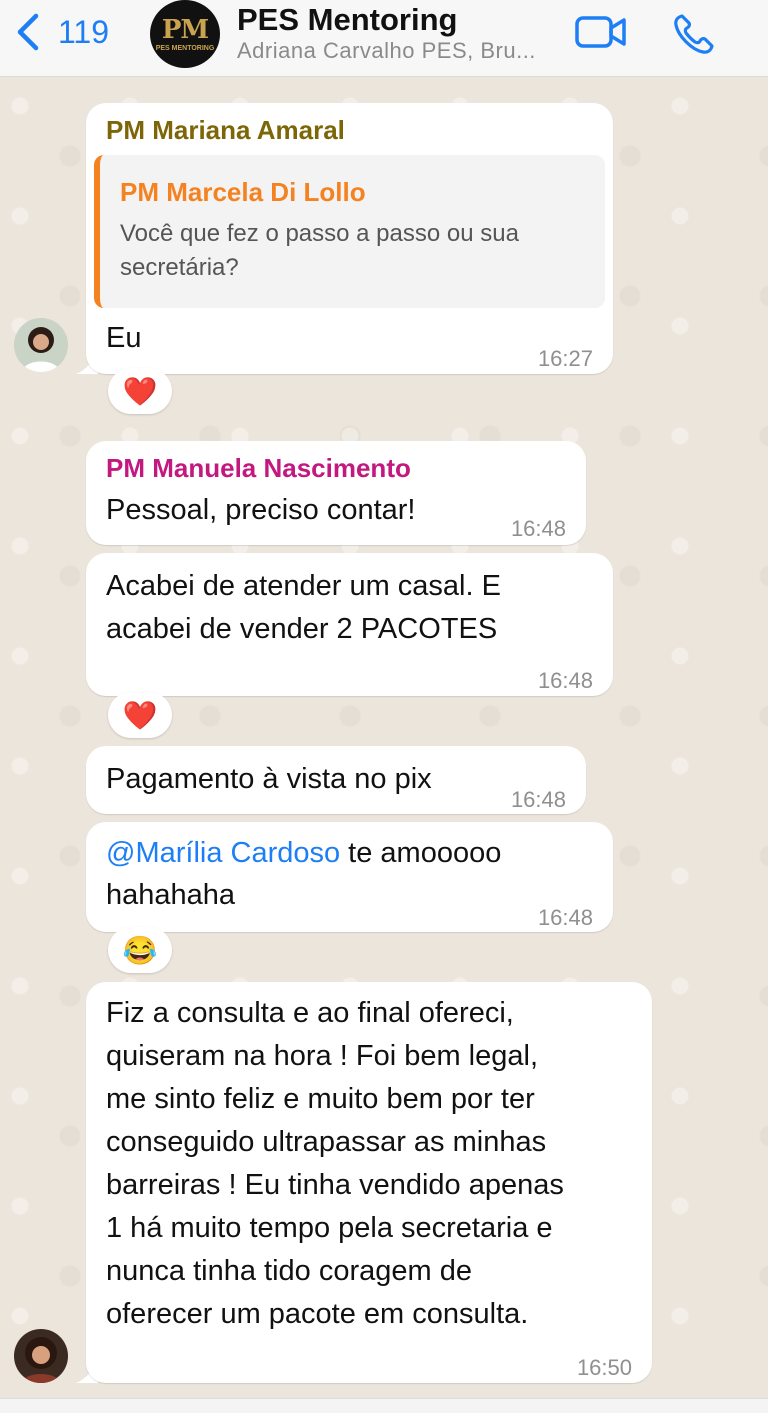 The height and width of the screenshot is (1413, 768). Describe the element at coordinates (310, 1013) in the screenshot. I see `message-text-line: Fiz a consulta e ao final ofereci,` at that location.